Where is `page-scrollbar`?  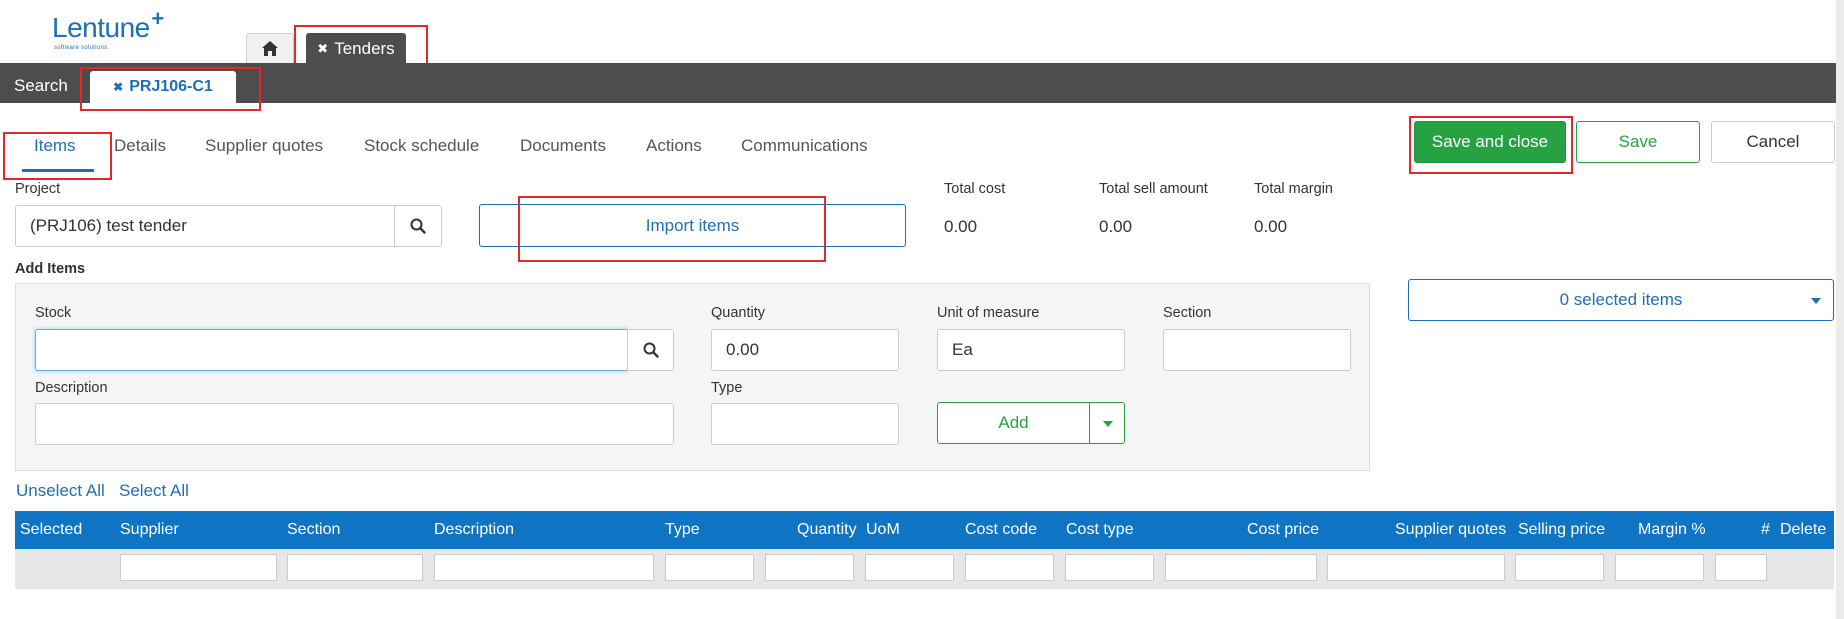
page-scrollbar is located at coordinates (1840, 309).